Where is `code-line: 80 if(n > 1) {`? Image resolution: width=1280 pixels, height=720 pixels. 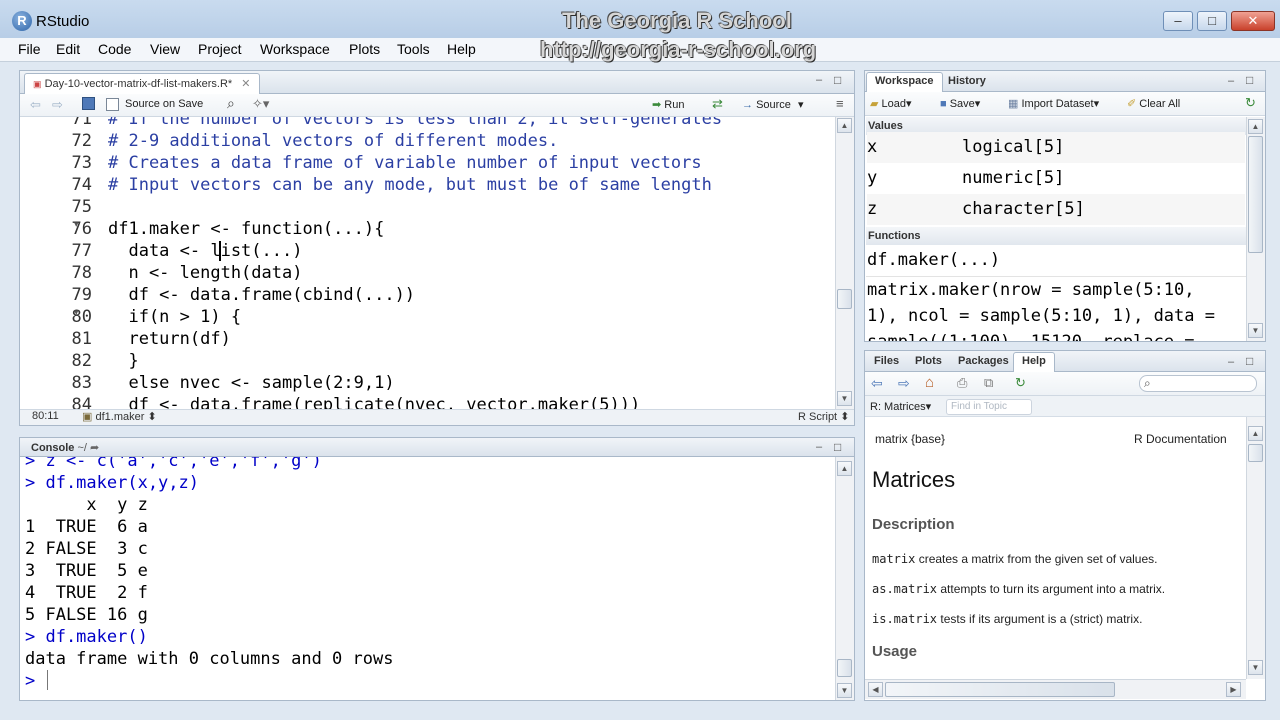 code-line: 80 if(n > 1) { is located at coordinates (400, 317).